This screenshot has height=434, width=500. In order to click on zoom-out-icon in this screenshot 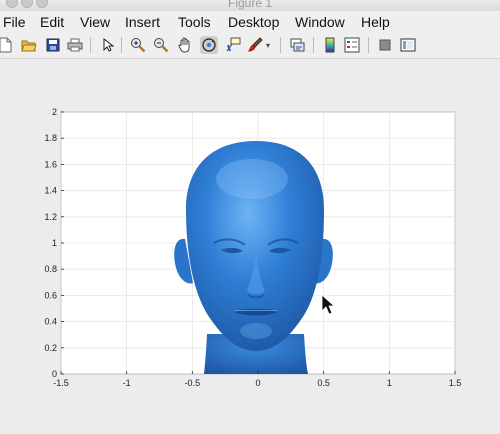, I will do `click(161, 45)`.